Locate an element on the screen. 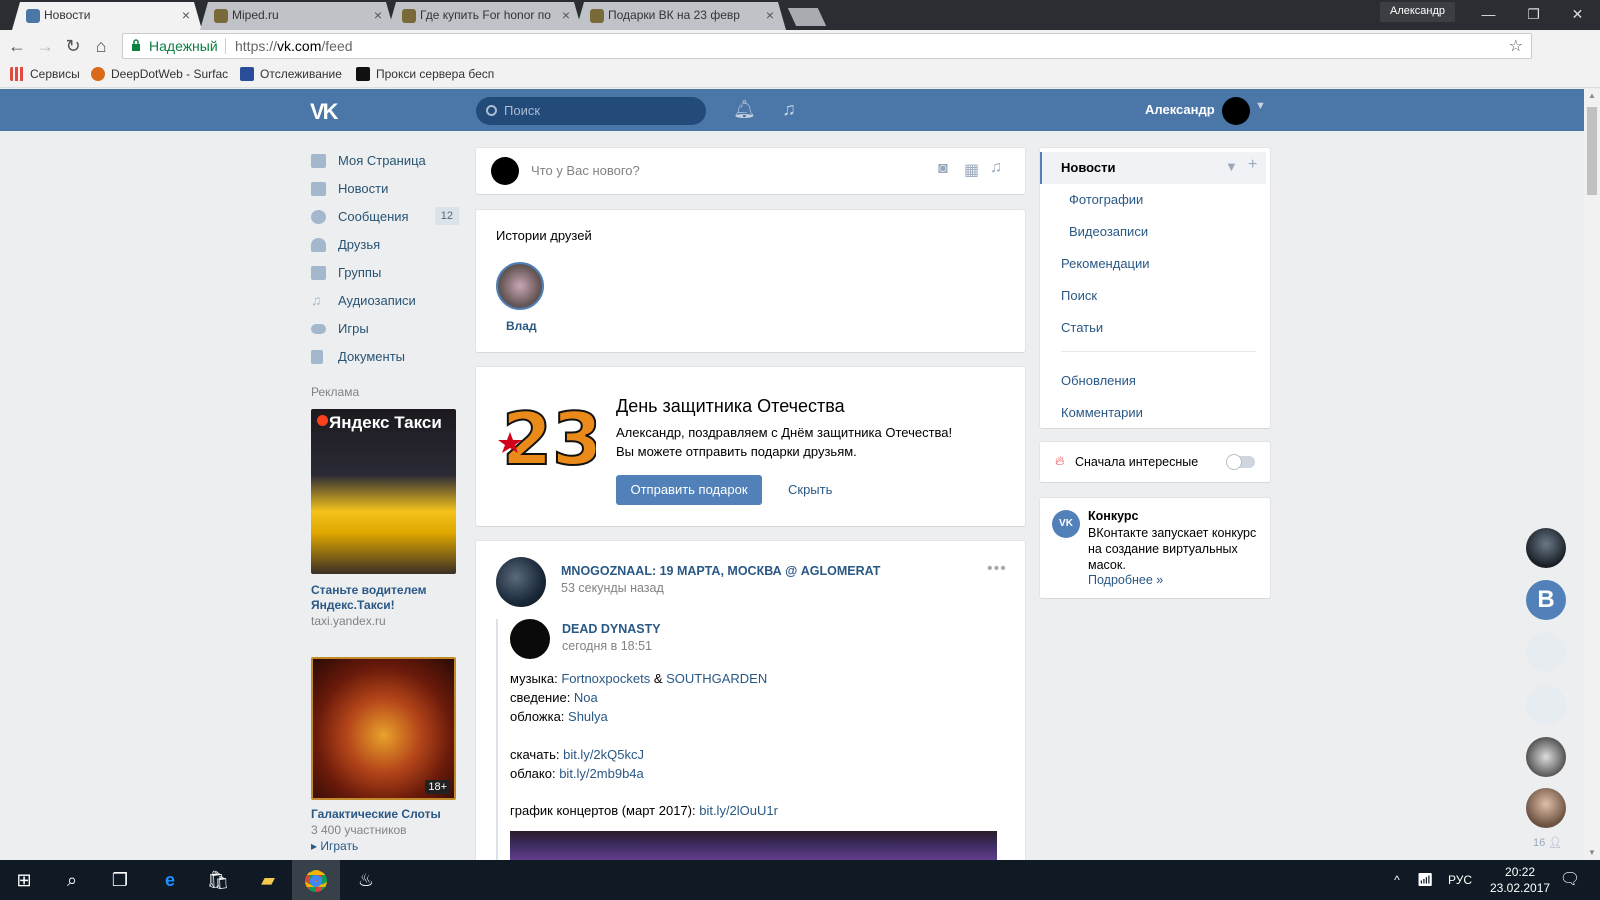 The width and height of the screenshot is (1600, 900). task-view-icon: ❐ is located at coordinates (120, 880).